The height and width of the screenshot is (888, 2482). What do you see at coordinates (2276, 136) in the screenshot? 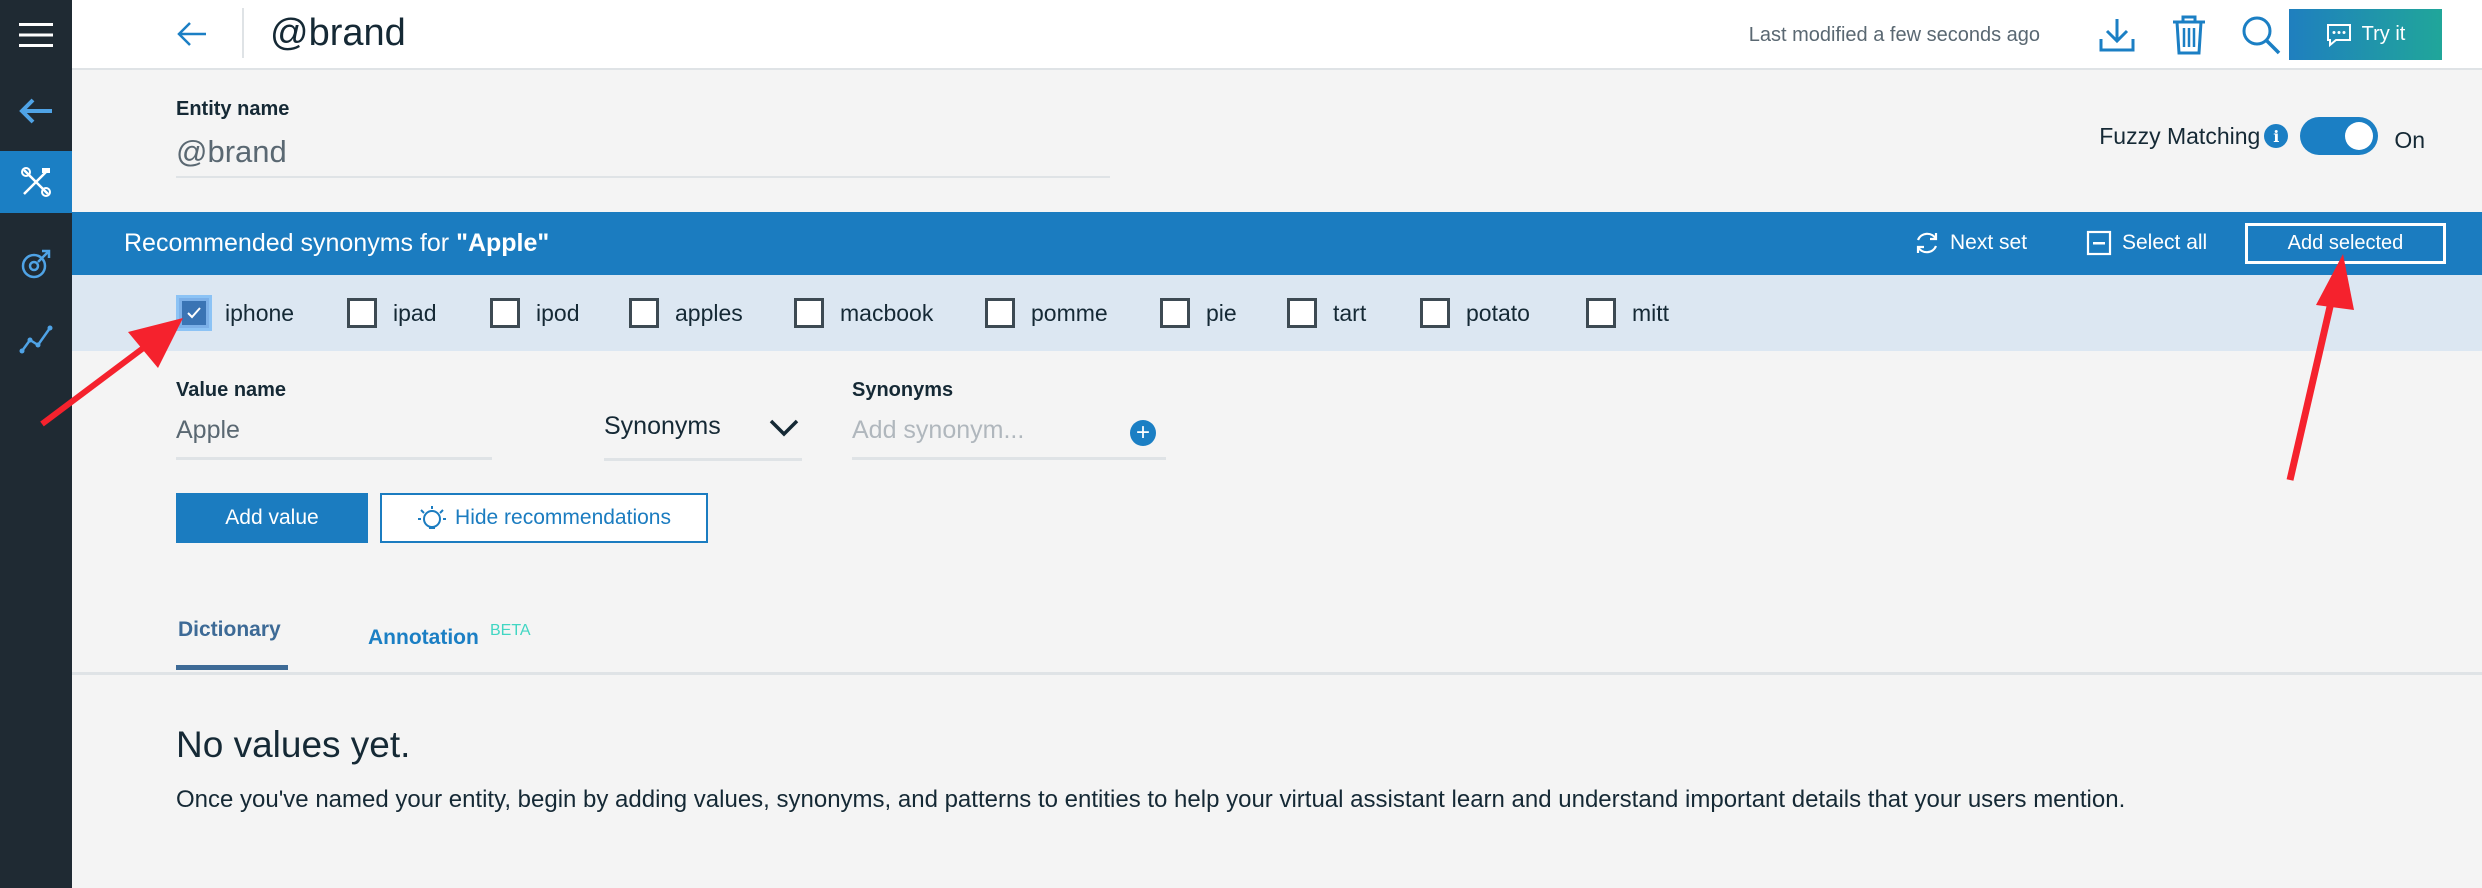
I see `info-icon: i` at bounding box center [2276, 136].